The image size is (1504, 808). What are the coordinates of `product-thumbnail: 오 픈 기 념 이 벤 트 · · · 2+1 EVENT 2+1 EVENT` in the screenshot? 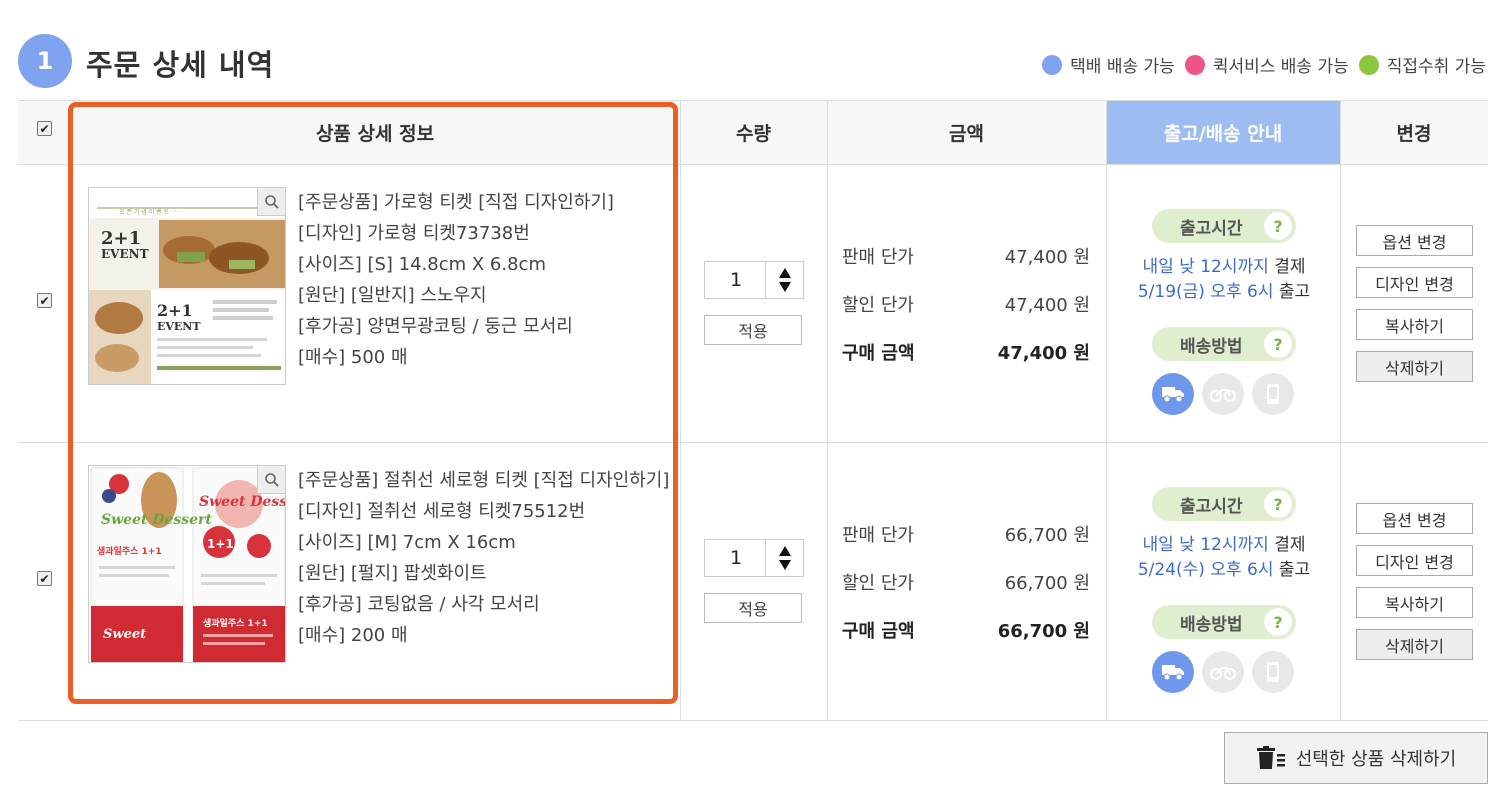 It's located at (187, 286).